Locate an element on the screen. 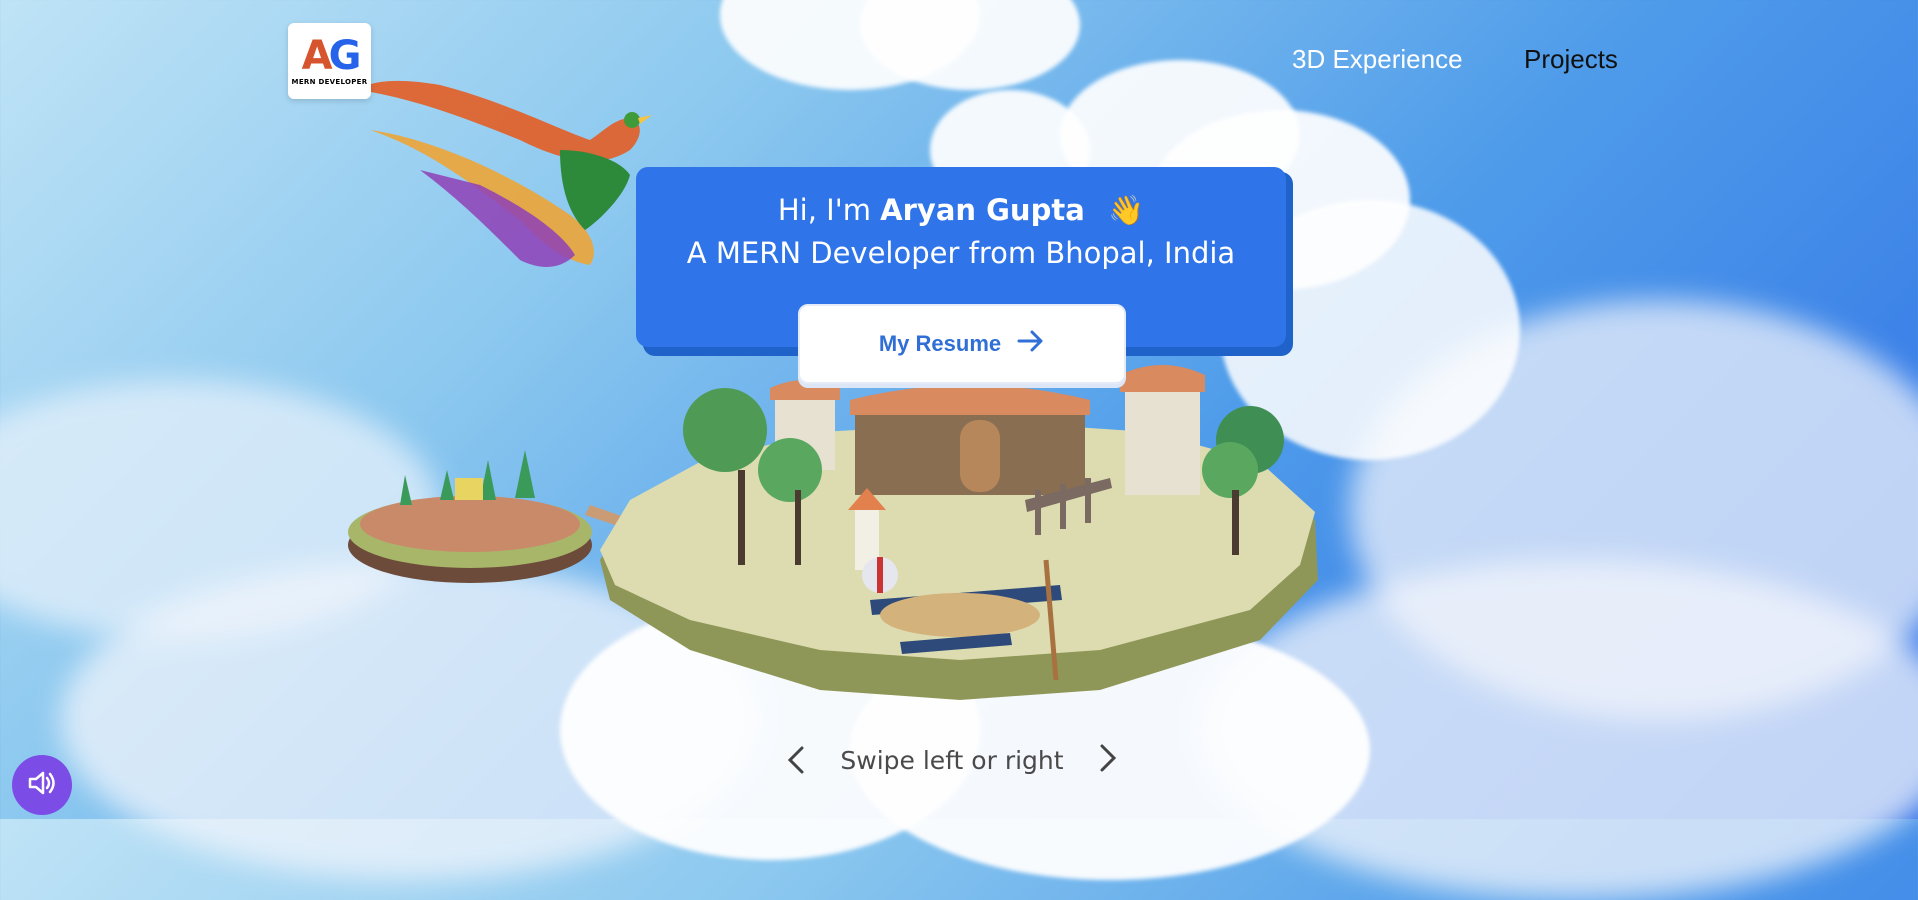 Image resolution: width=1918 pixels, height=900 pixels. main-island is located at coordinates (959, 532).